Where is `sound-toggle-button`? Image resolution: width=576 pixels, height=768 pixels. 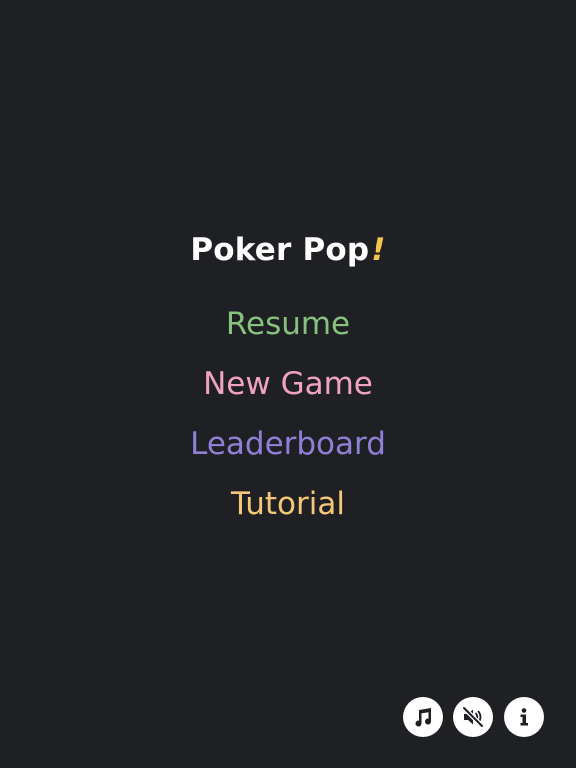 sound-toggle-button is located at coordinates (473, 717).